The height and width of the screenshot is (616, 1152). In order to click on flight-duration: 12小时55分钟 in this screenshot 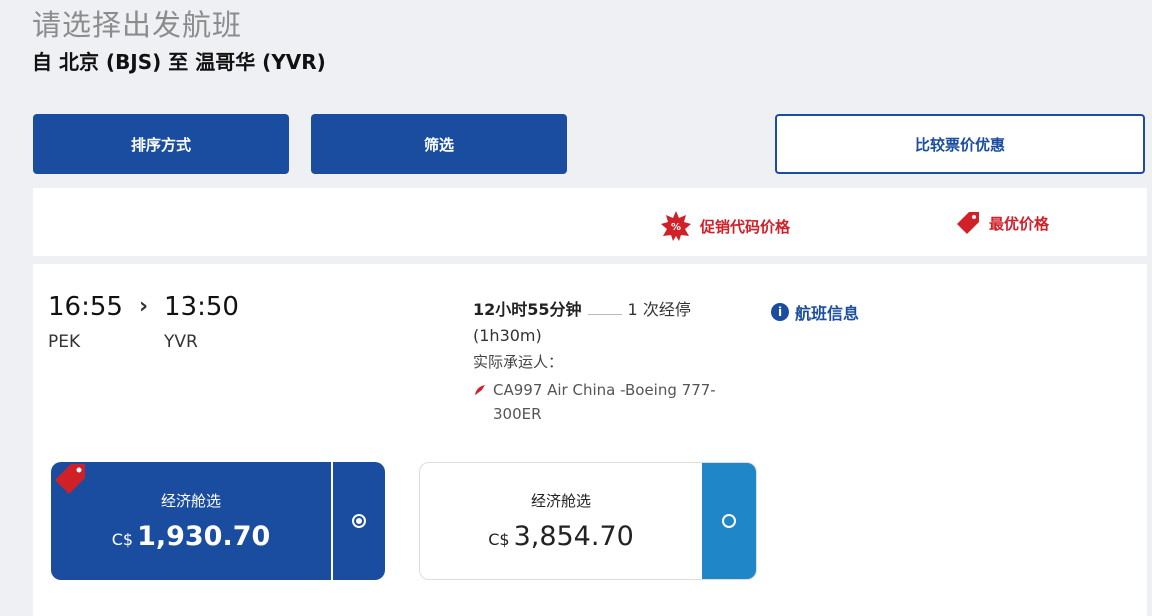, I will do `click(527, 309)`.